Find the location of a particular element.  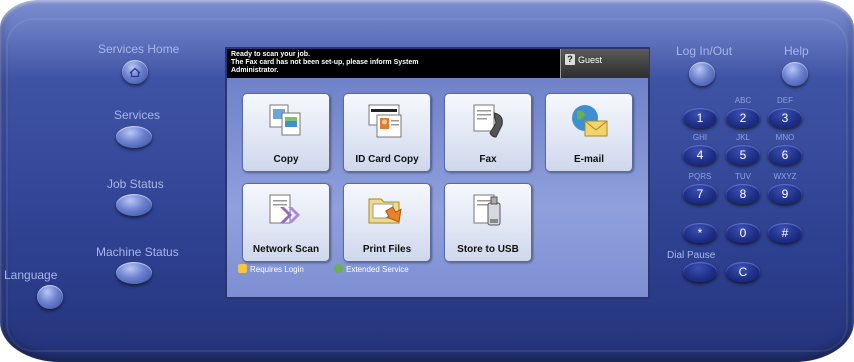

tile-id-card-copy: ID Card Copy is located at coordinates (387, 132).